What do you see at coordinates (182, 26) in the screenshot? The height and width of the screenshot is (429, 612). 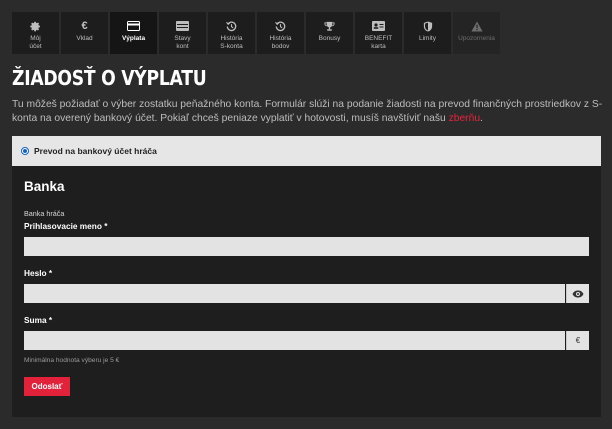 I see `wallet-icon` at bounding box center [182, 26].